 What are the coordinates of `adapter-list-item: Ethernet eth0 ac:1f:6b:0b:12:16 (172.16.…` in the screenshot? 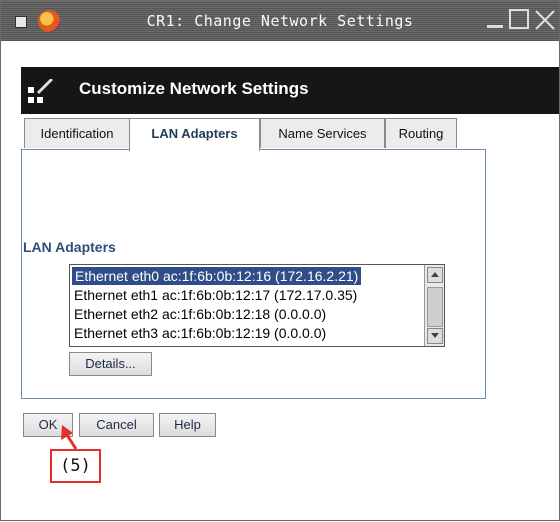 It's located at (217, 276).